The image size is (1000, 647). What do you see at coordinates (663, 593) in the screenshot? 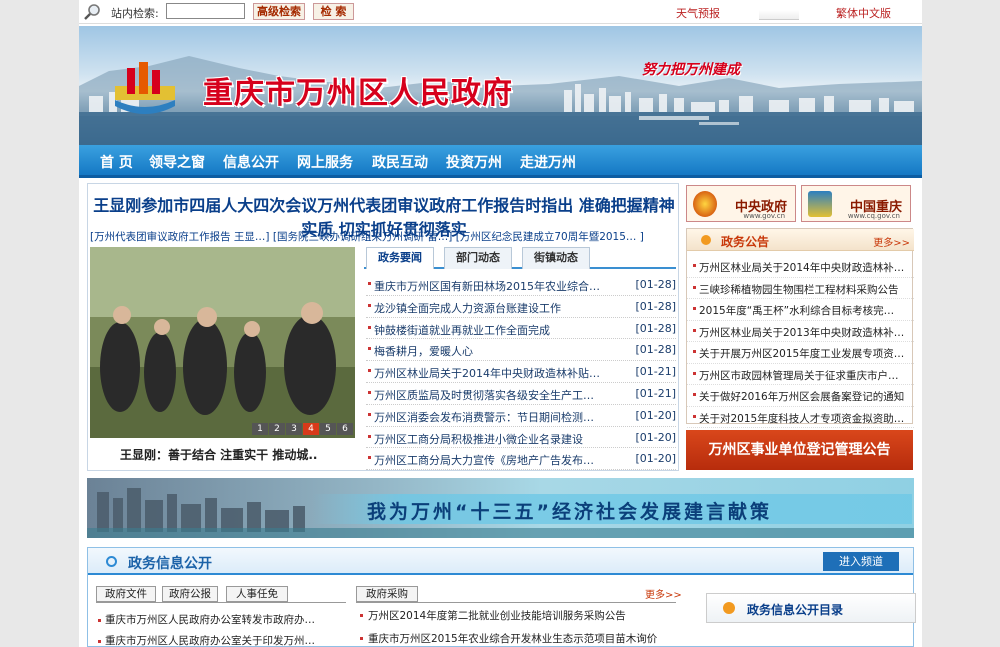
I see `procurement-more-link: 更多>>` at bounding box center [663, 593].